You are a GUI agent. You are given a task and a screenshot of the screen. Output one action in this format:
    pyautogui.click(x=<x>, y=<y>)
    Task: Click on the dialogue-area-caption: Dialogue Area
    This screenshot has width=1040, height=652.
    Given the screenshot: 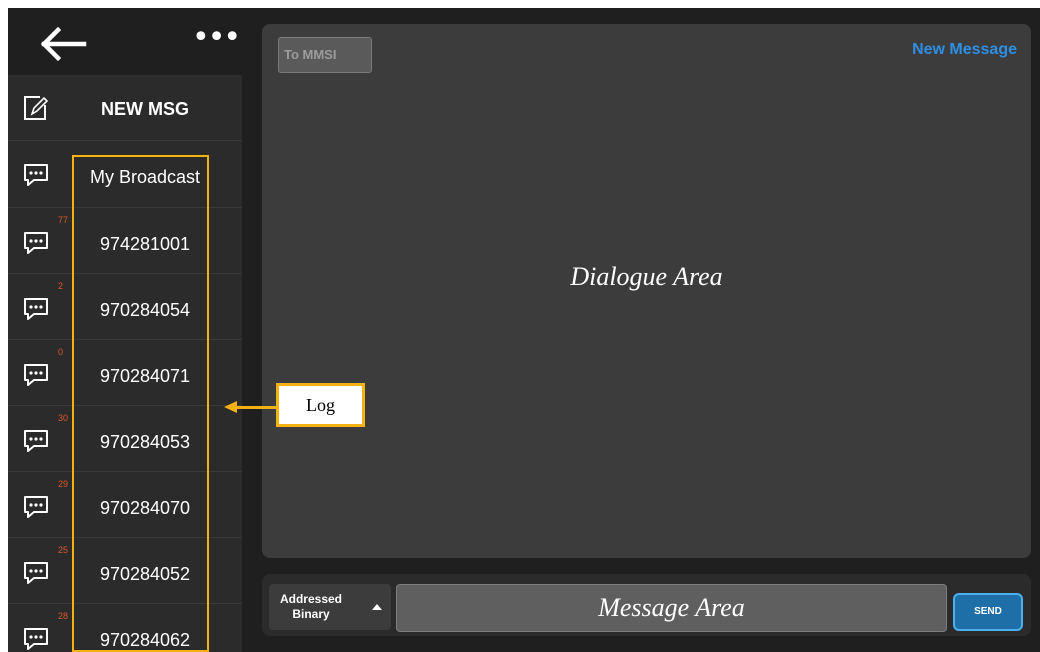 What is the action you would take?
    pyautogui.click(x=646, y=276)
    